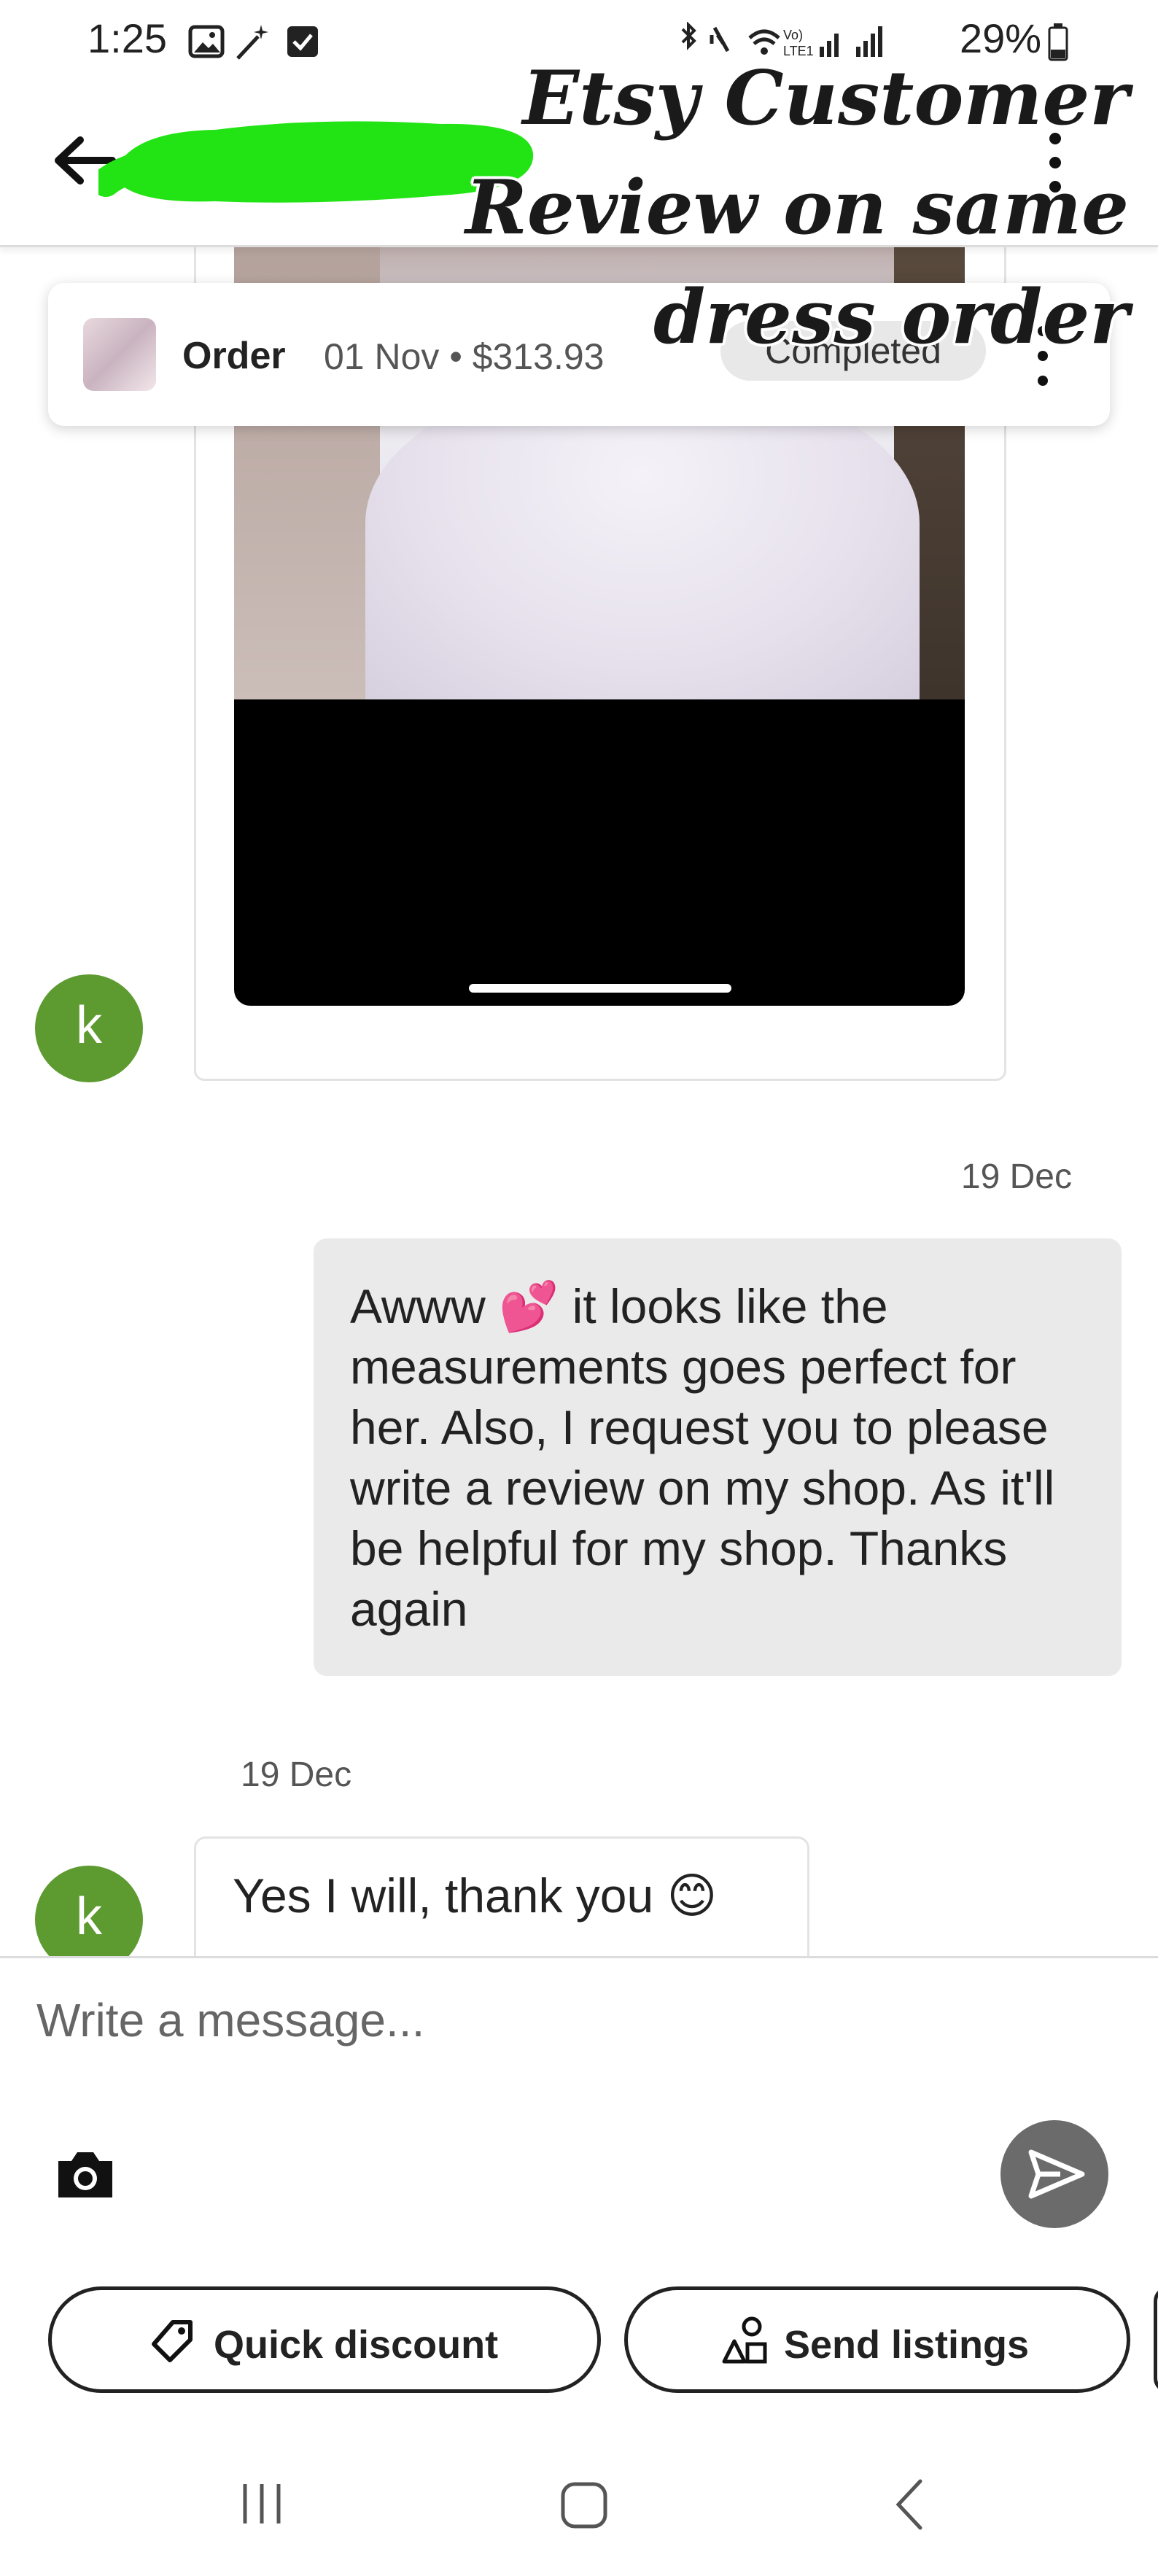 Image resolution: width=1158 pixels, height=2576 pixels. I want to click on tag-icon, so click(172, 2341).